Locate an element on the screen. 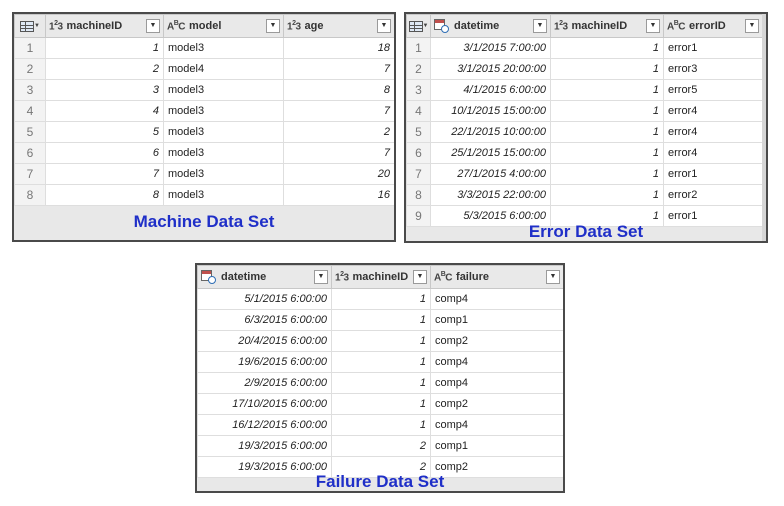  cell-datetime: 4/1/2015 6:00:00 is located at coordinates (490, 90).